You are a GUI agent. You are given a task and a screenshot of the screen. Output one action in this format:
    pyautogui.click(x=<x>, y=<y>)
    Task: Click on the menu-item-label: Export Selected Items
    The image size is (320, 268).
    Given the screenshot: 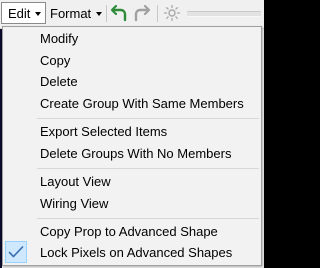 What is the action you would take?
    pyautogui.click(x=104, y=131)
    